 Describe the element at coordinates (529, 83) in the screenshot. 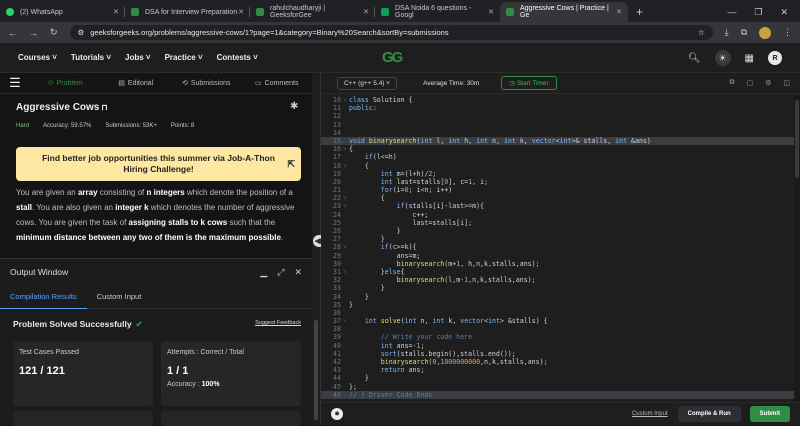

I see `start-timer-button: ◷ Start Timer` at that location.